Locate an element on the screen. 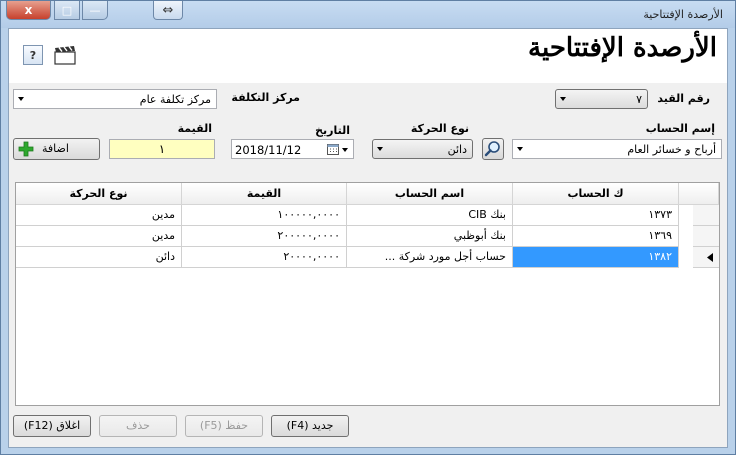 The width and height of the screenshot is (736, 455). new-button: جديد (F4) is located at coordinates (310, 426).